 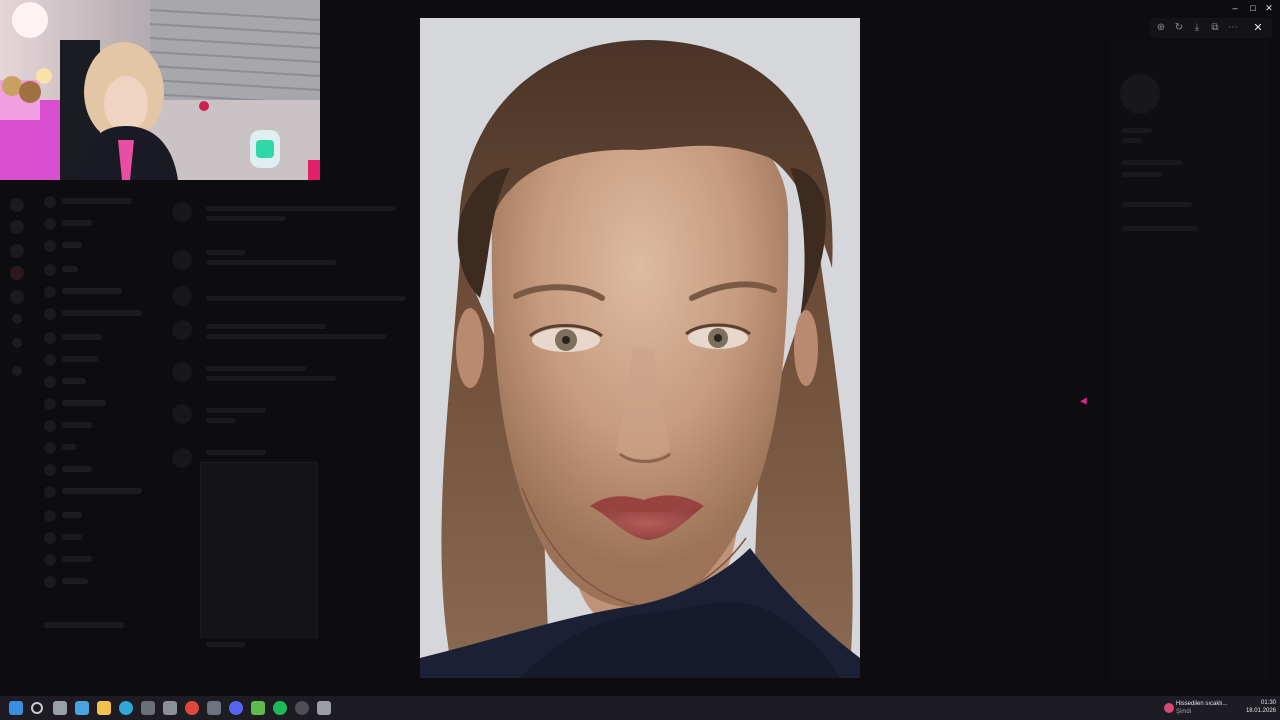 What do you see at coordinates (60, 708) in the screenshot?
I see `task-view-icon` at bounding box center [60, 708].